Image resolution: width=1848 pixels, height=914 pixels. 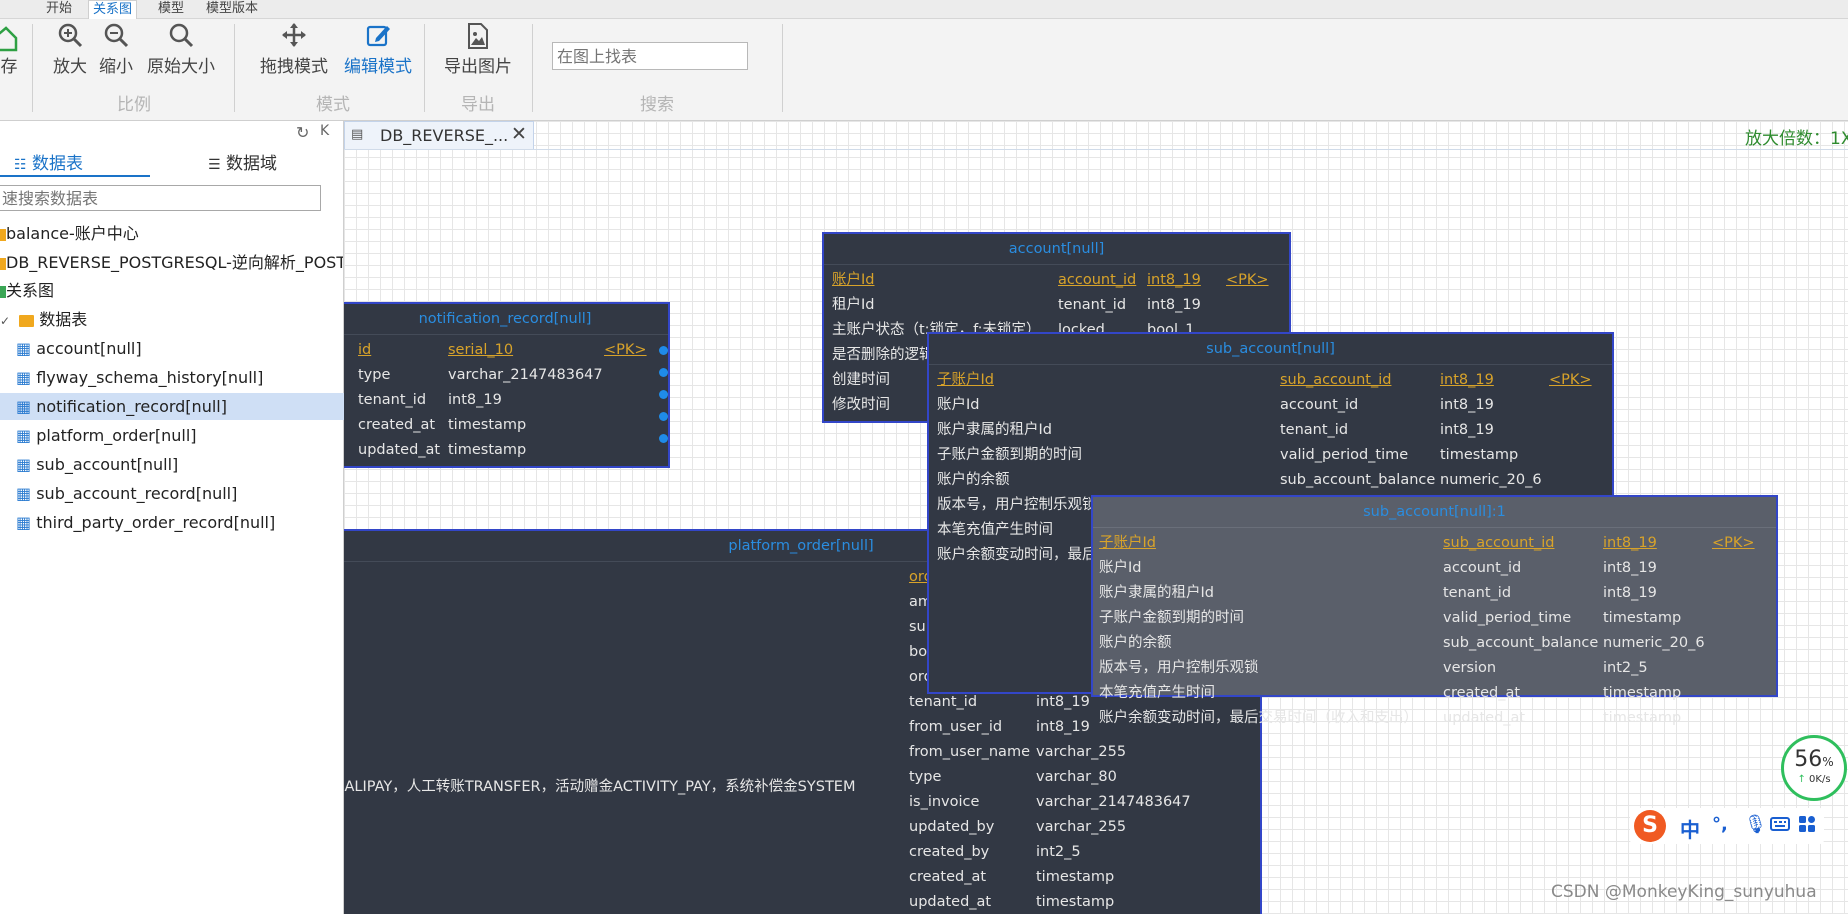 I want to click on tab-tables-label: 数据表, so click(x=57, y=164).